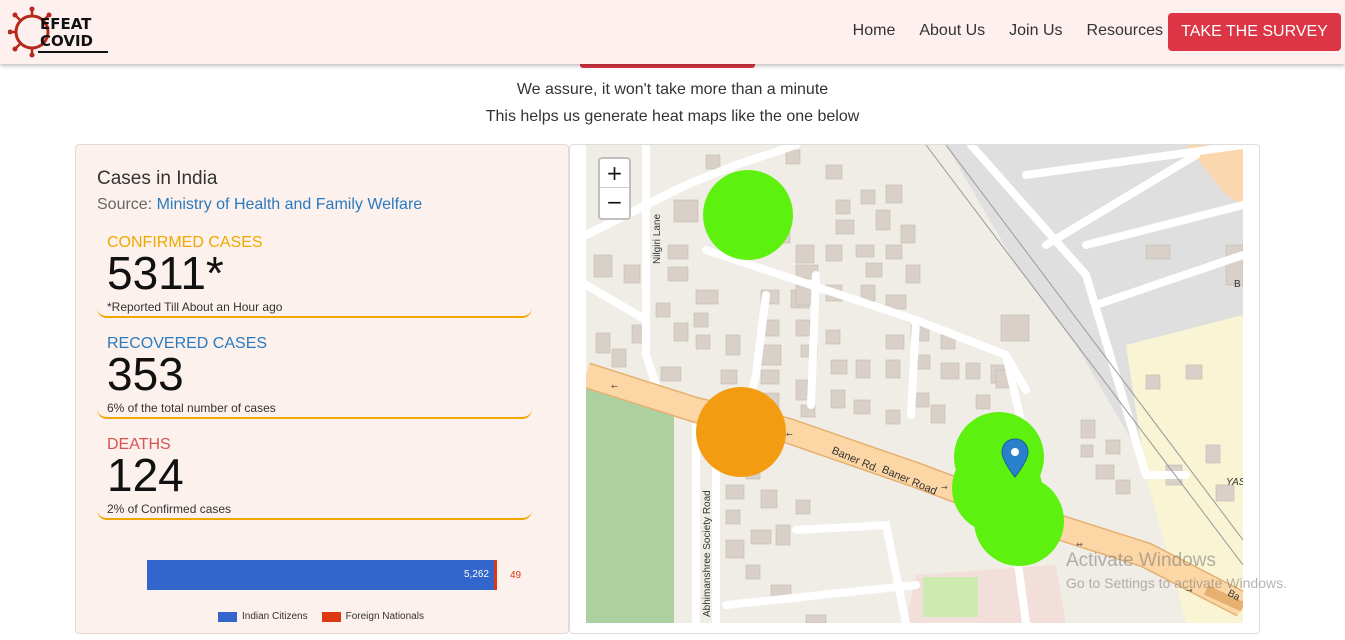 Image resolution: width=1345 pixels, height=640 pixels. What do you see at coordinates (996, 31) in the screenshot?
I see `nav-links: Home About Us Join Us Resources` at bounding box center [996, 31].